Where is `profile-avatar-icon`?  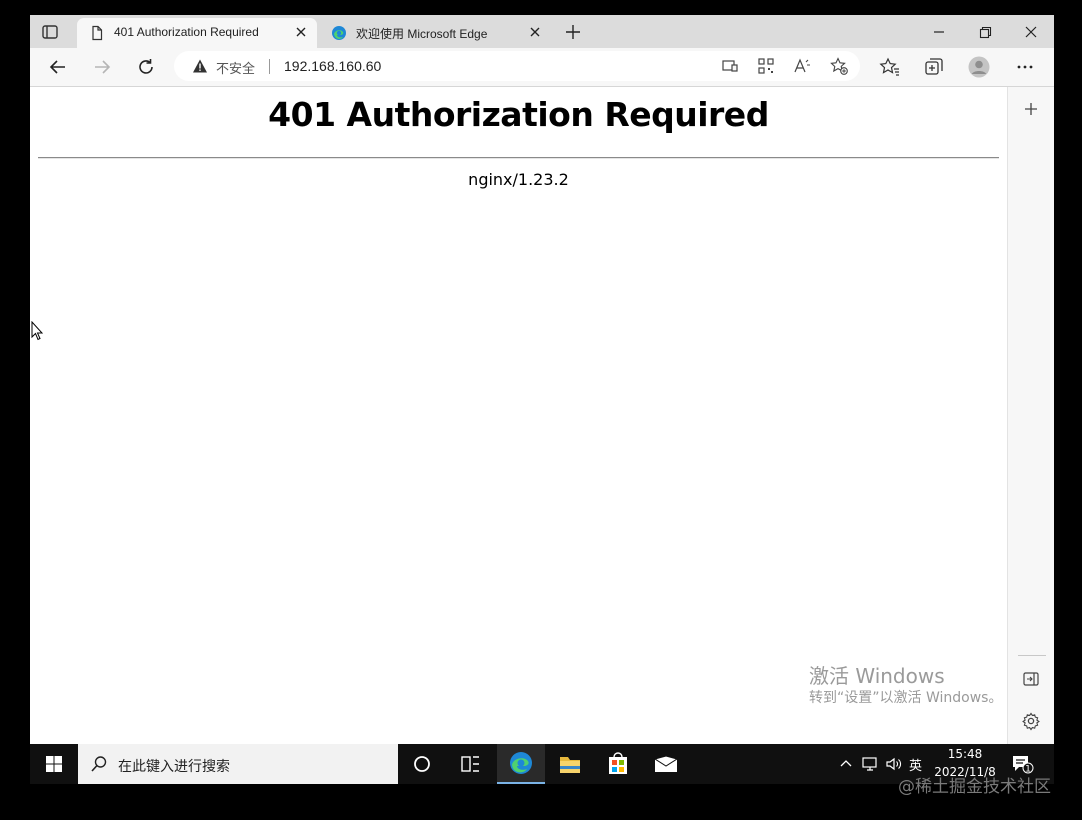
profile-avatar-icon is located at coordinates (979, 67).